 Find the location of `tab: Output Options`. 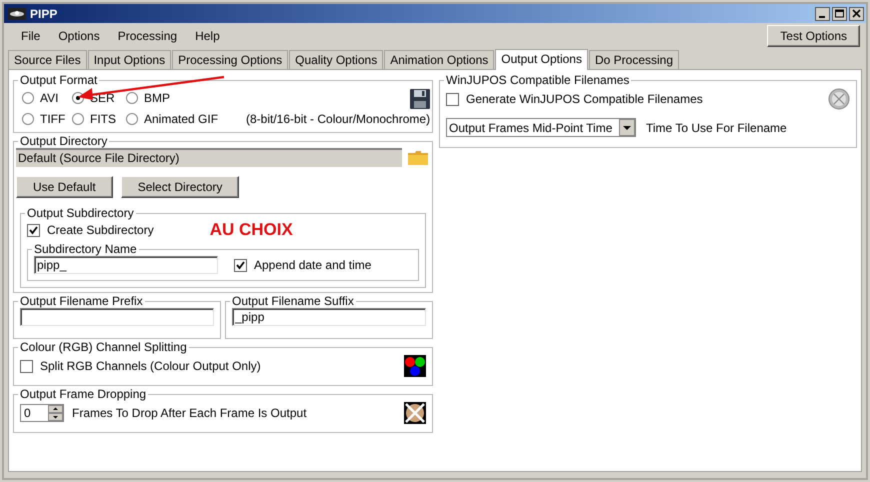

tab: Output Options is located at coordinates (541, 59).